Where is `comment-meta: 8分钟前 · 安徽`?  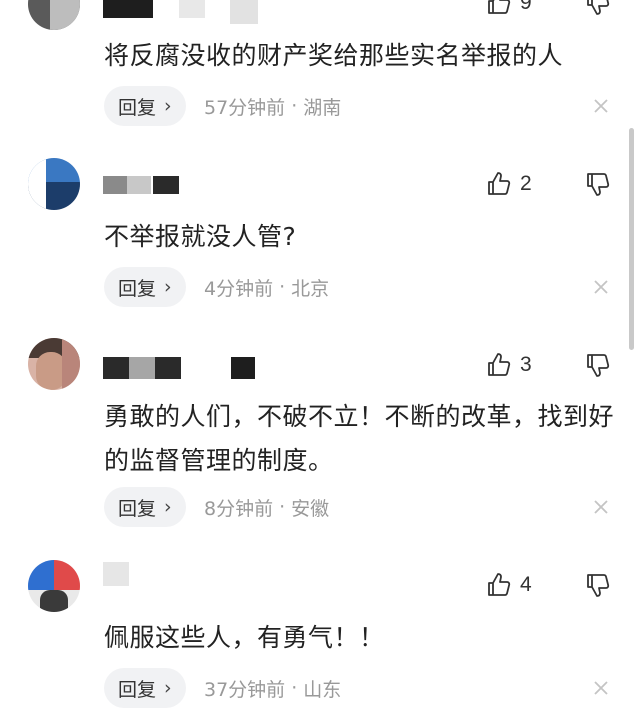 comment-meta: 8分钟前 · 安徽 is located at coordinates (266, 507).